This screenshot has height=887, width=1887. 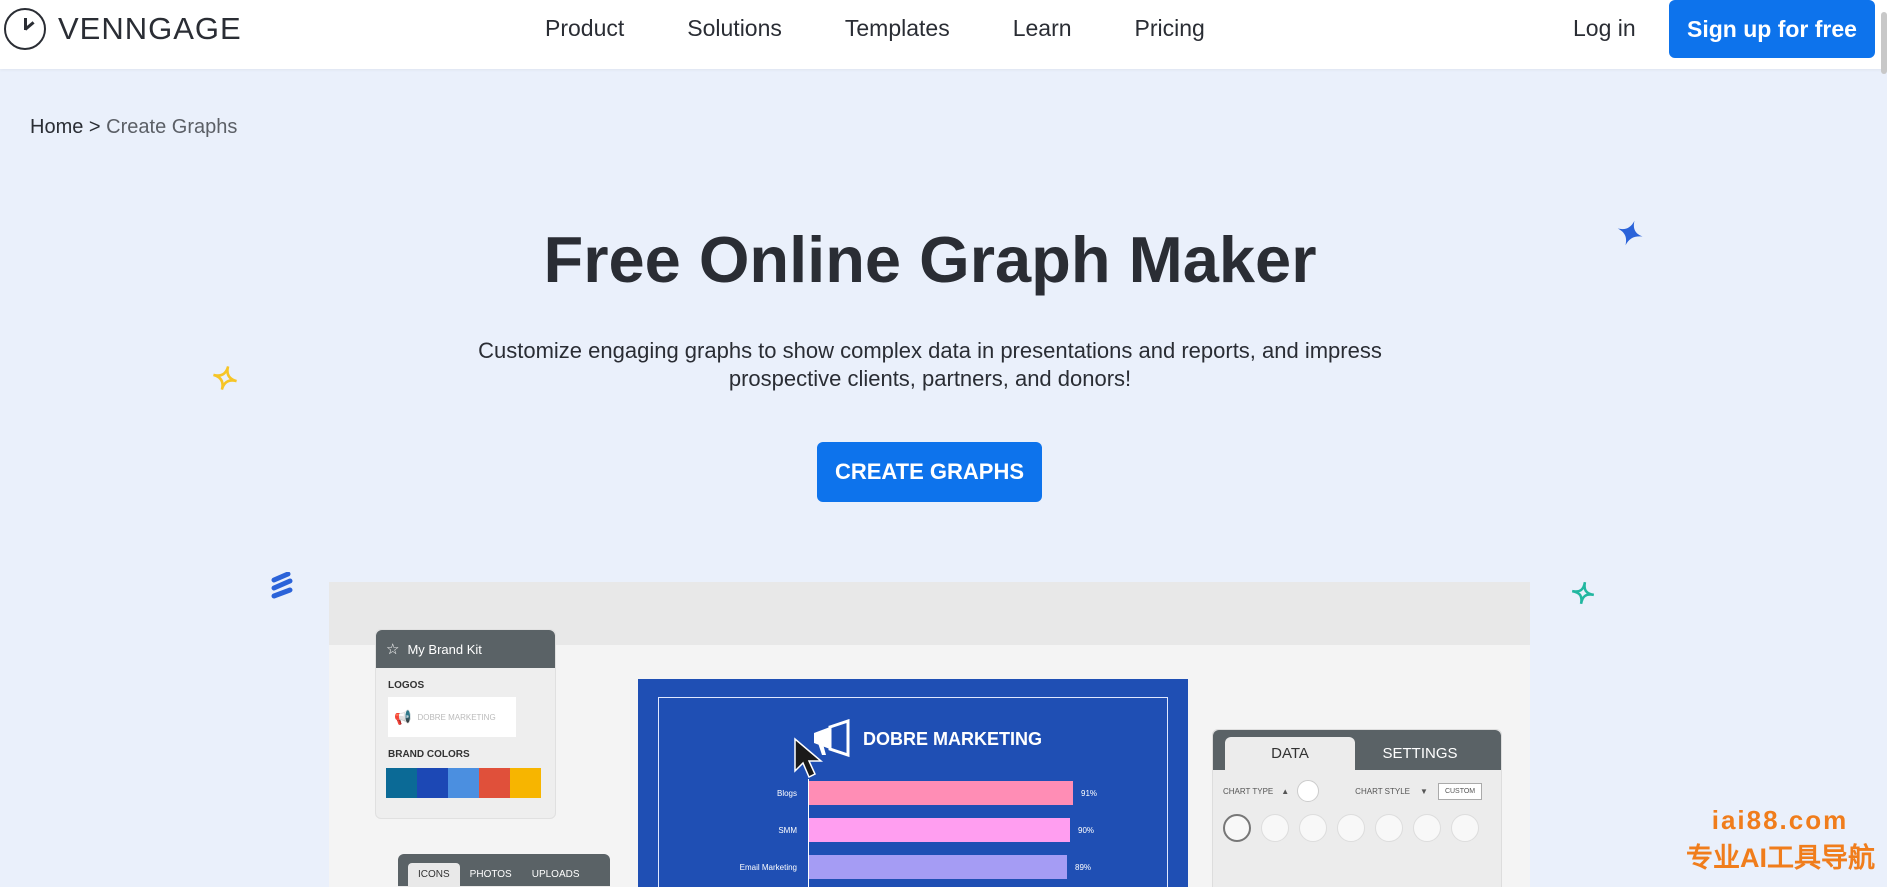 What do you see at coordinates (393, 649) in the screenshot?
I see `star-icon: ☆` at bounding box center [393, 649].